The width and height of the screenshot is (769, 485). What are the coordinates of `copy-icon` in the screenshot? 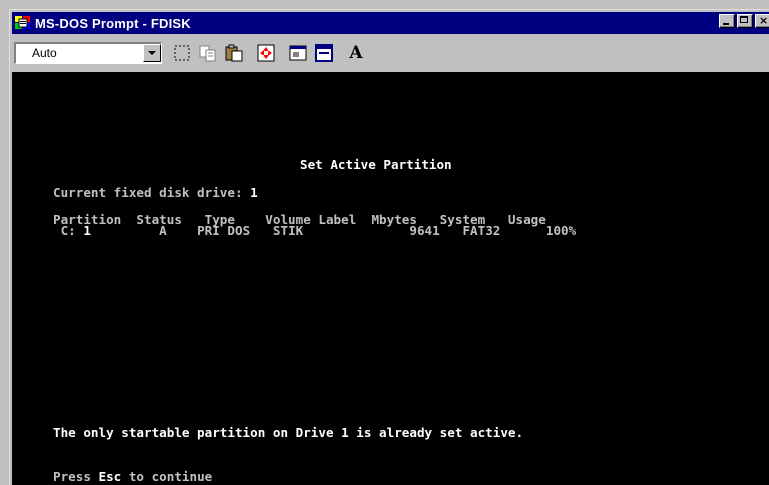 It's located at (207, 53).